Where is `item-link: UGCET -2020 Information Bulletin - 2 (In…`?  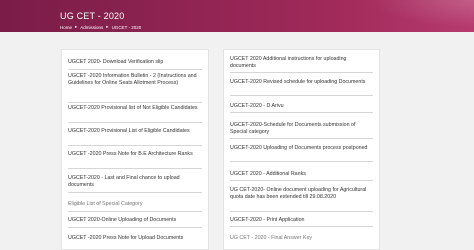 item-link: UGCET -2020 Information Bulletin - 2 (In… is located at coordinates (132, 79).